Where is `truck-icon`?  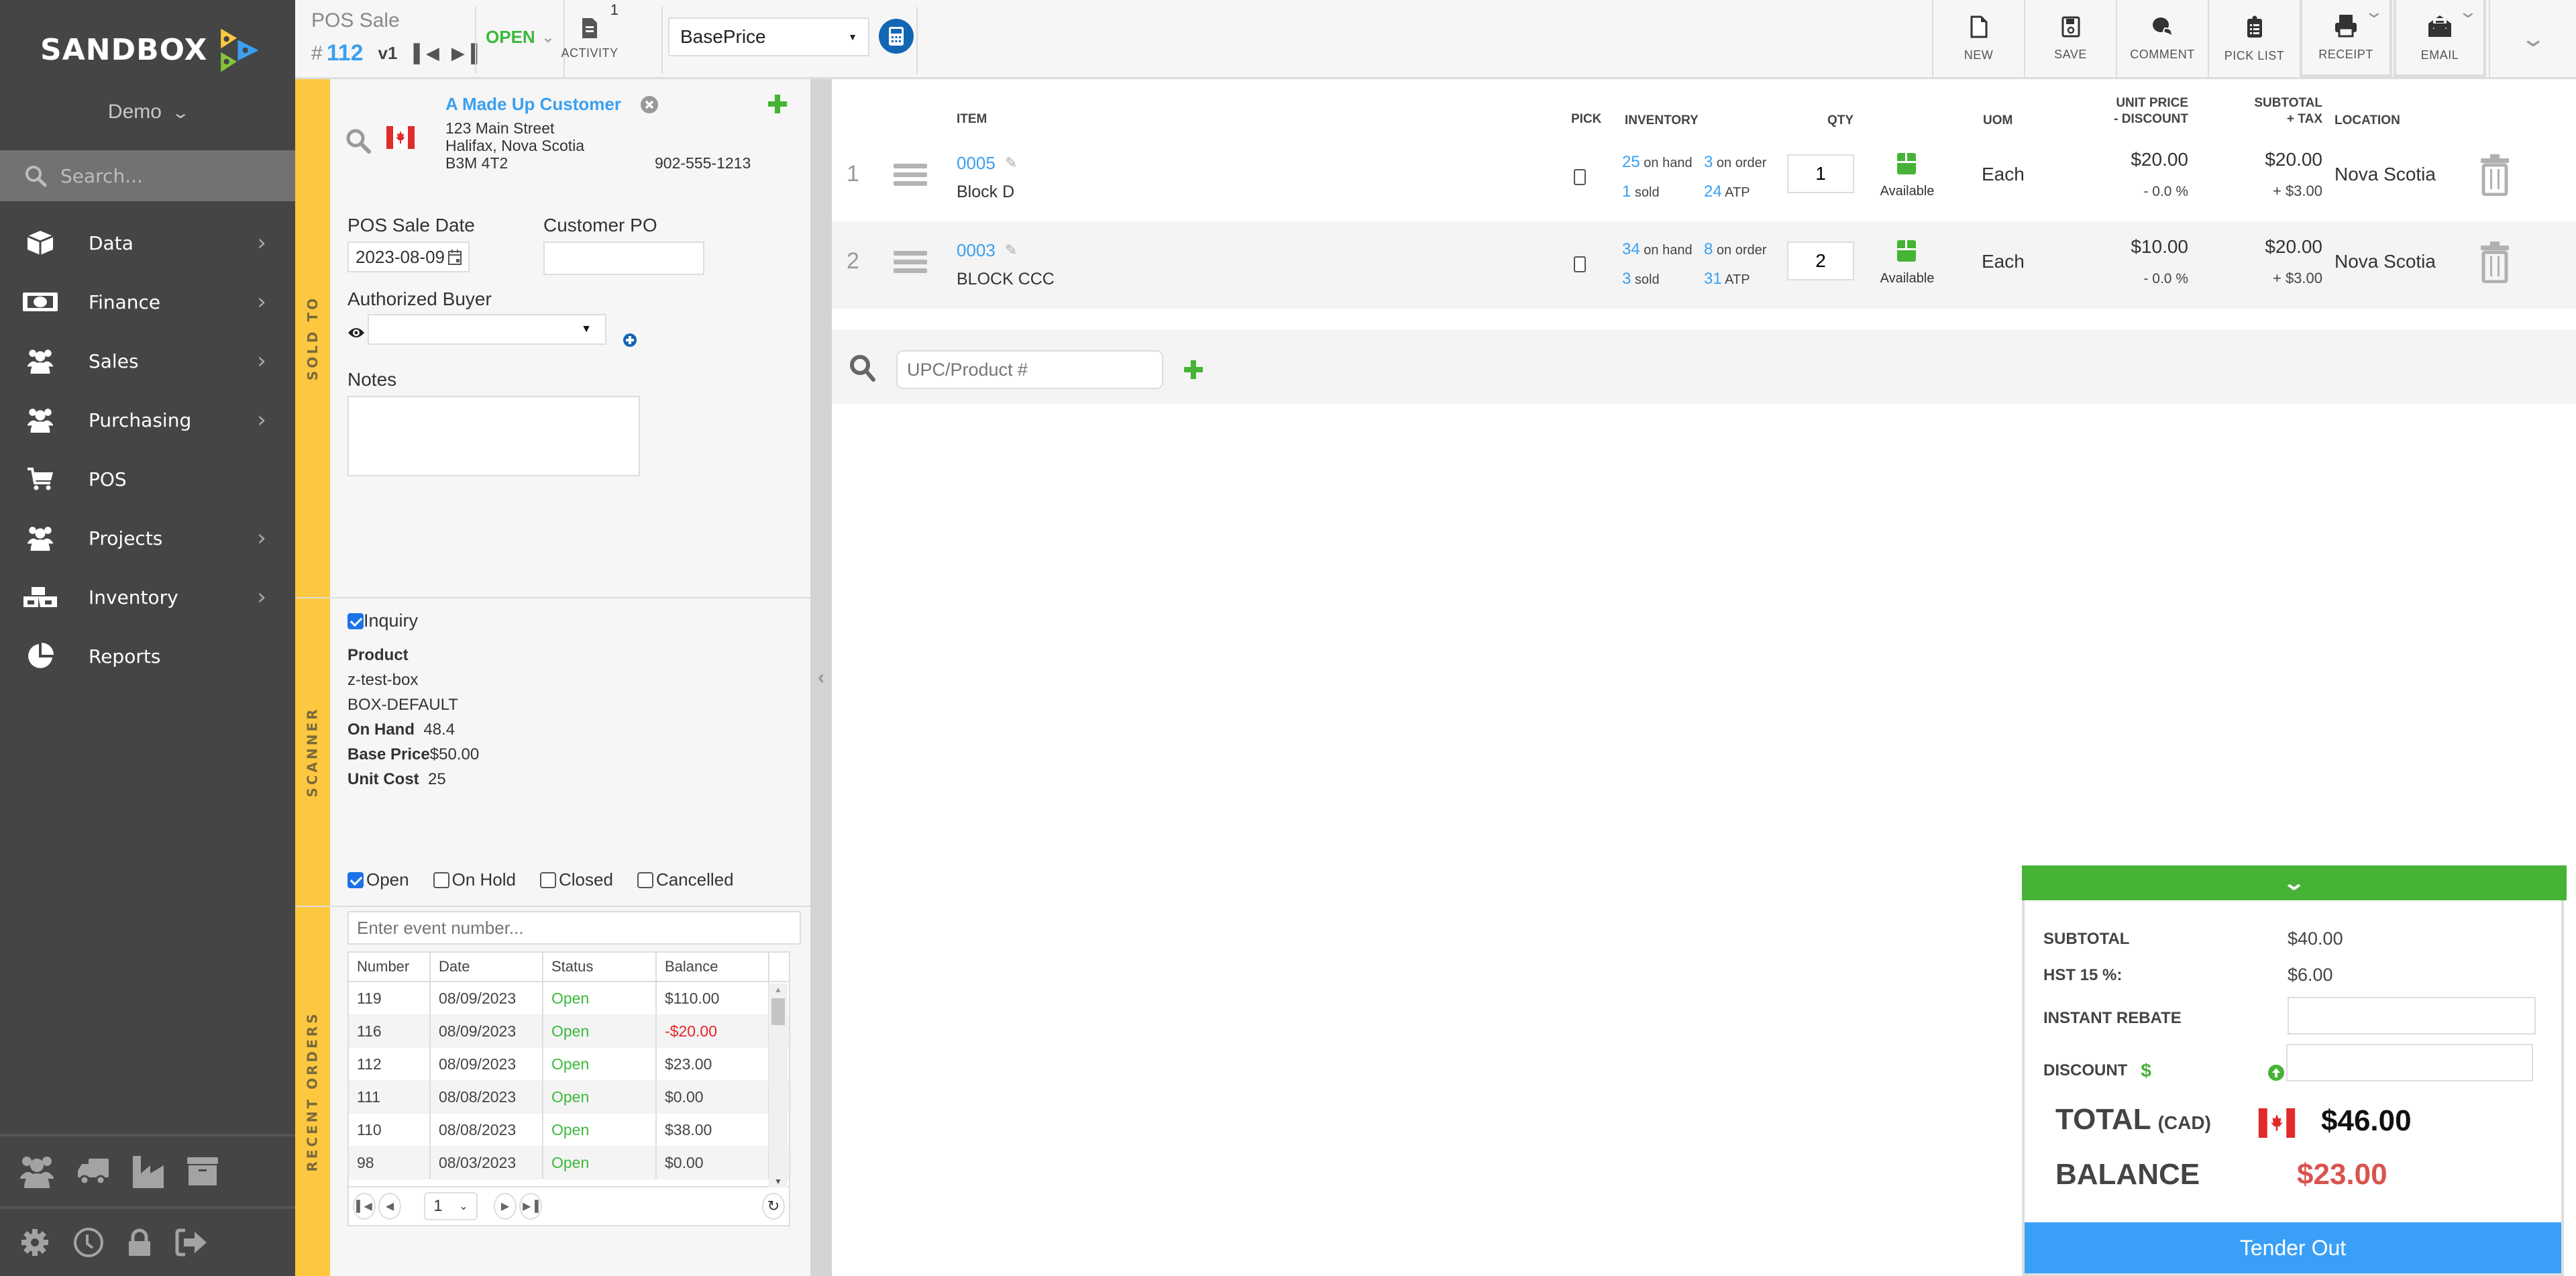 truck-icon is located at coordinates (93, 1171).